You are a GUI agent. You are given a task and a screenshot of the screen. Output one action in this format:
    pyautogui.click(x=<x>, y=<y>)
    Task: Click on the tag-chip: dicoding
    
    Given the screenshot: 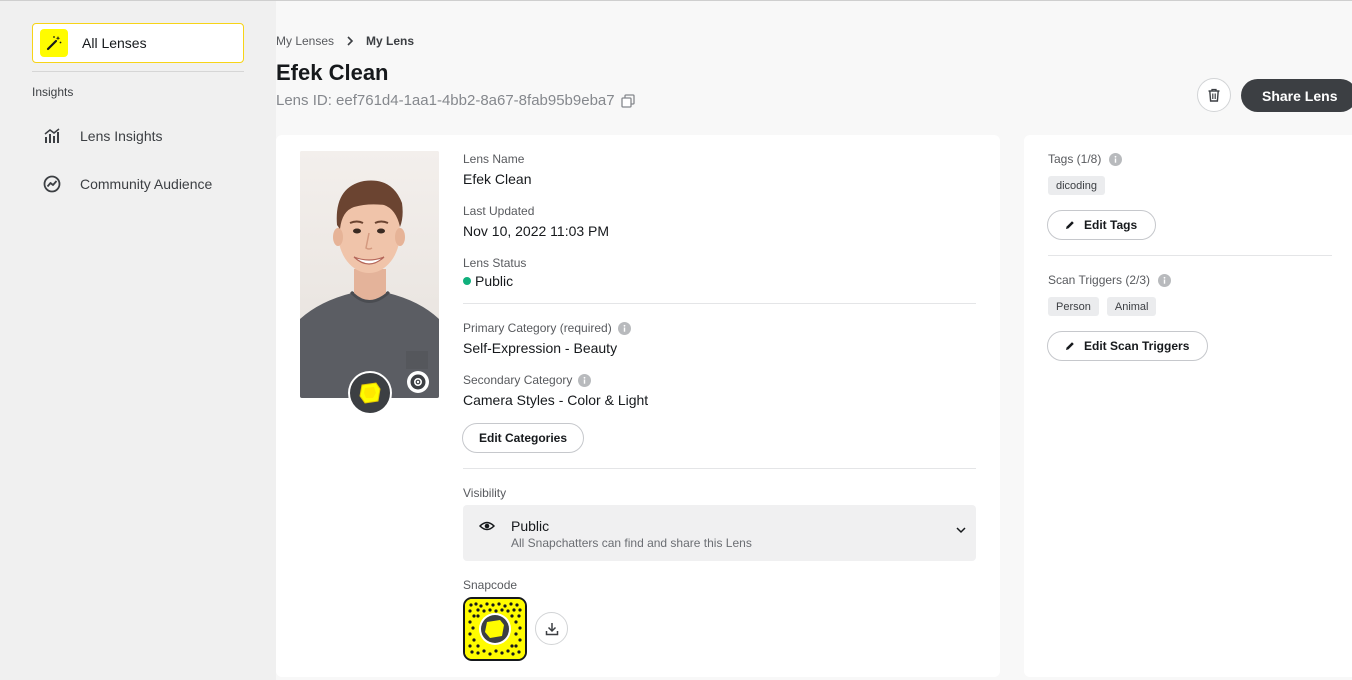 What is the action you would take?
    pyautogui.click(x=1076, y=185)
    